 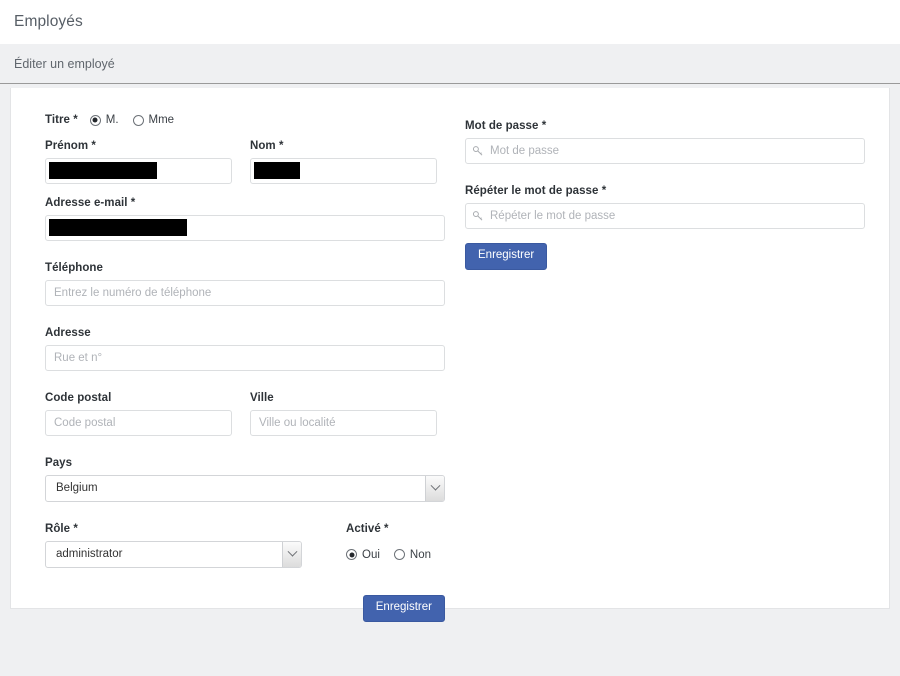 I want to click on title-radio-m-label: M., so click(x=112, y=120).